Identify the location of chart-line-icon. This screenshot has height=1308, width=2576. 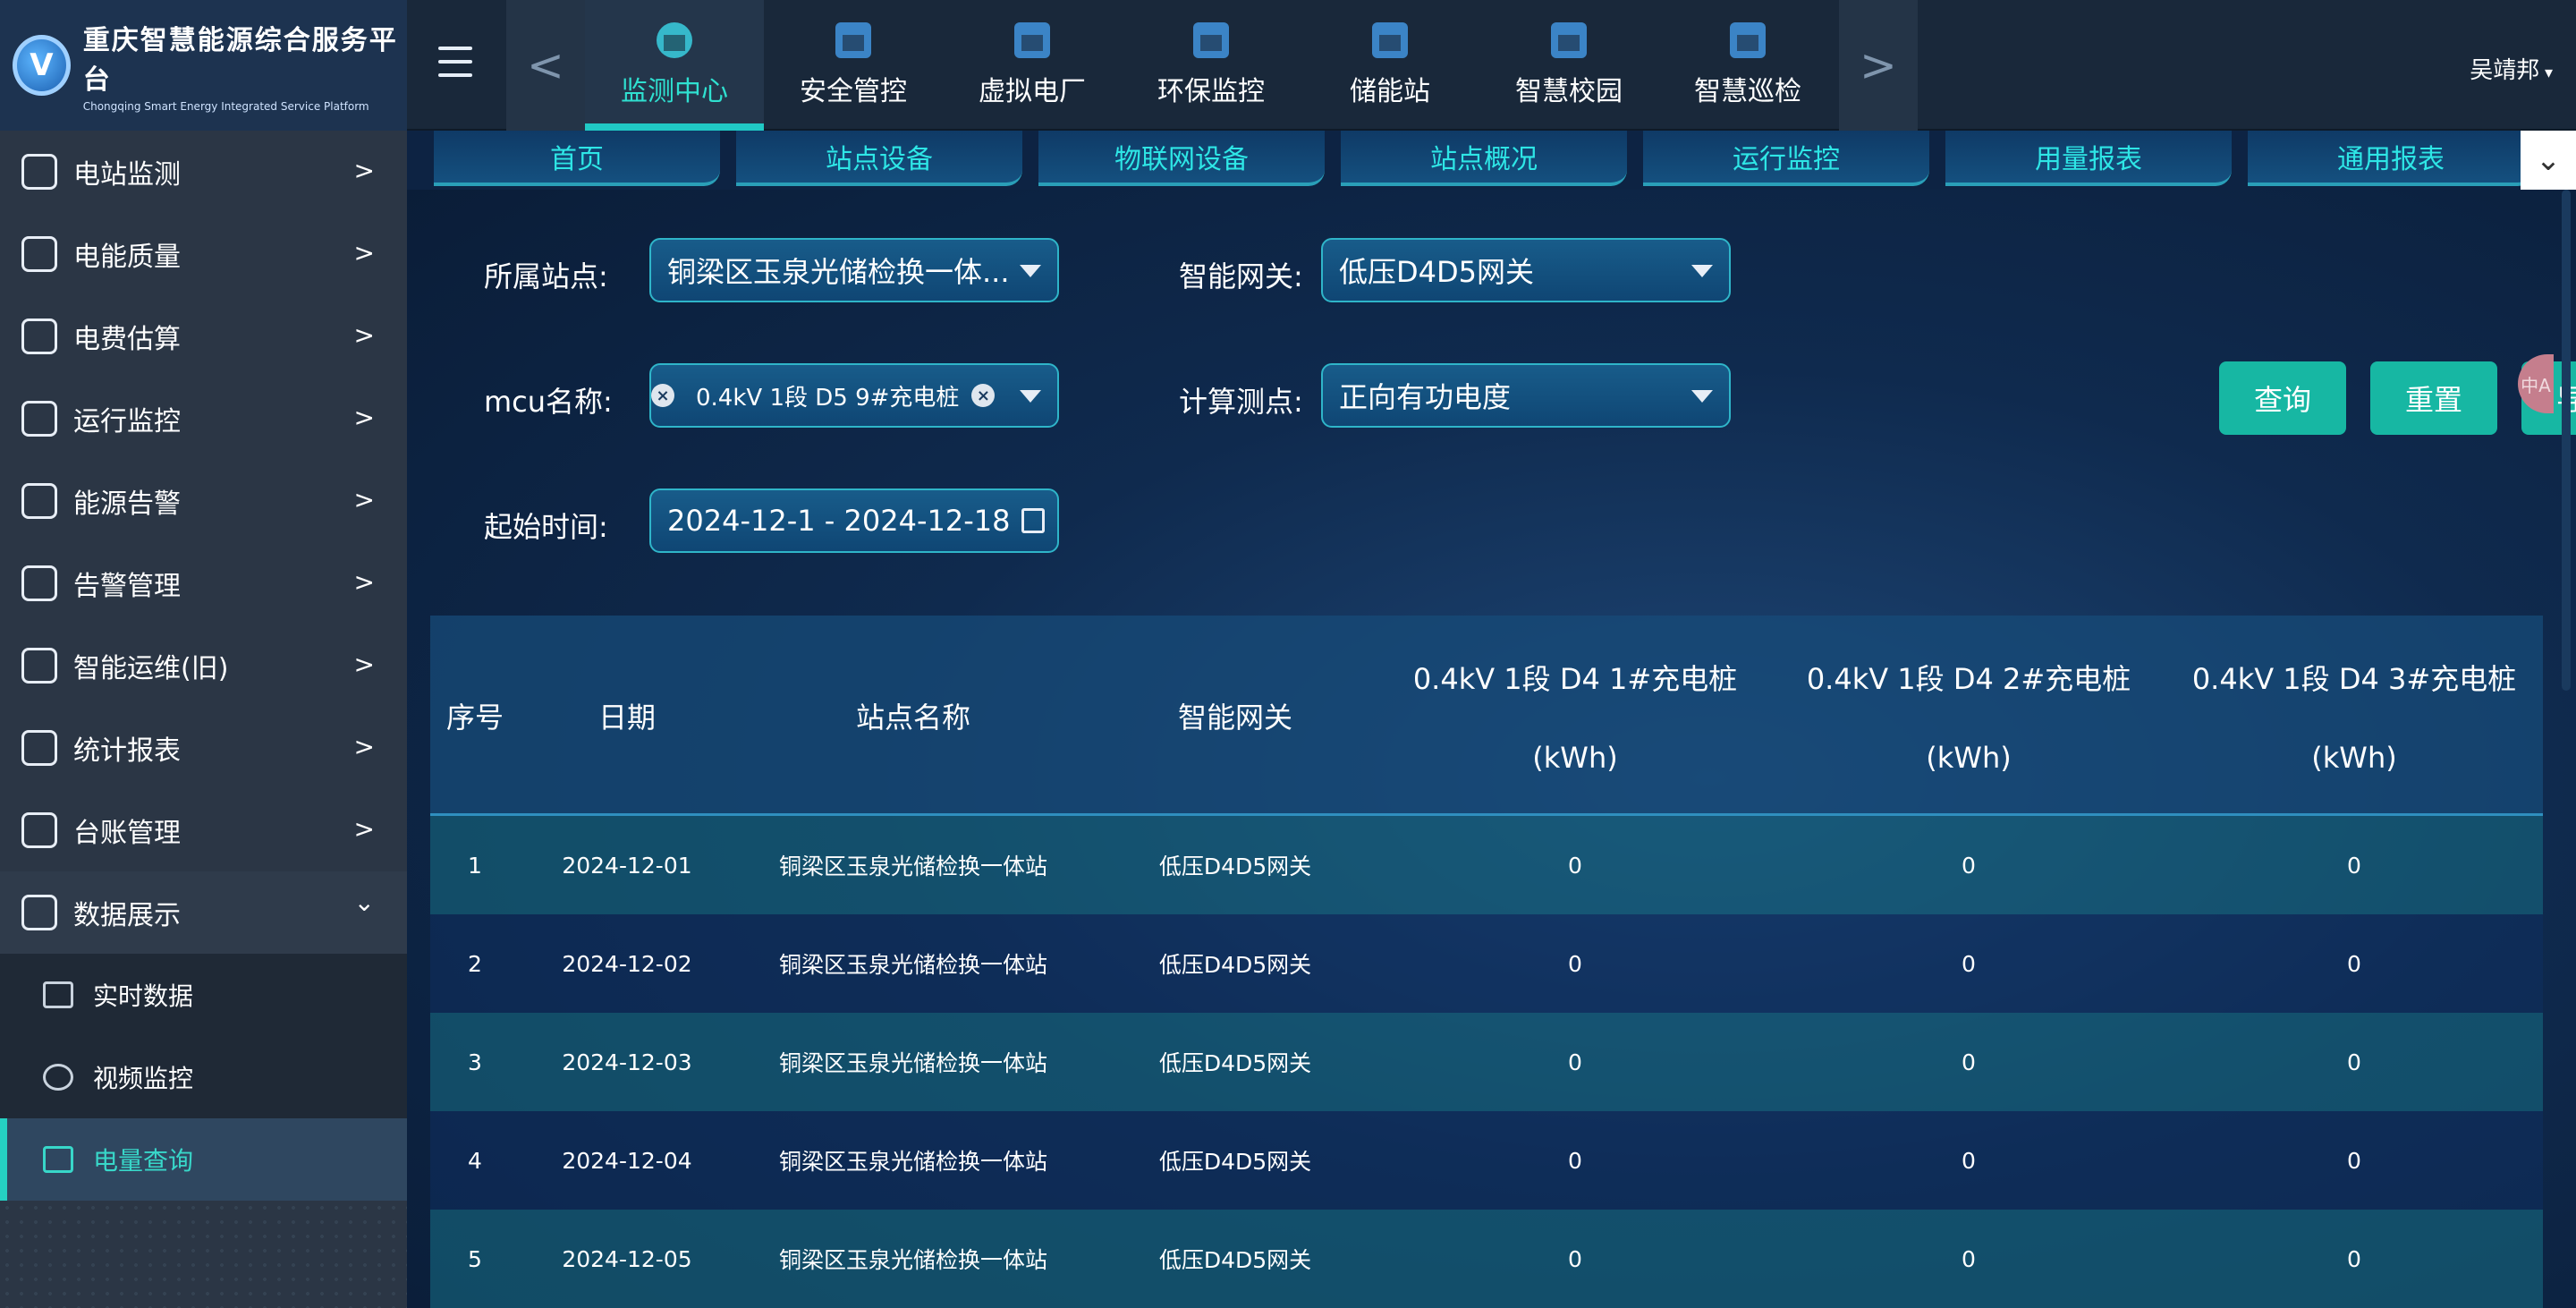
(58, 995).